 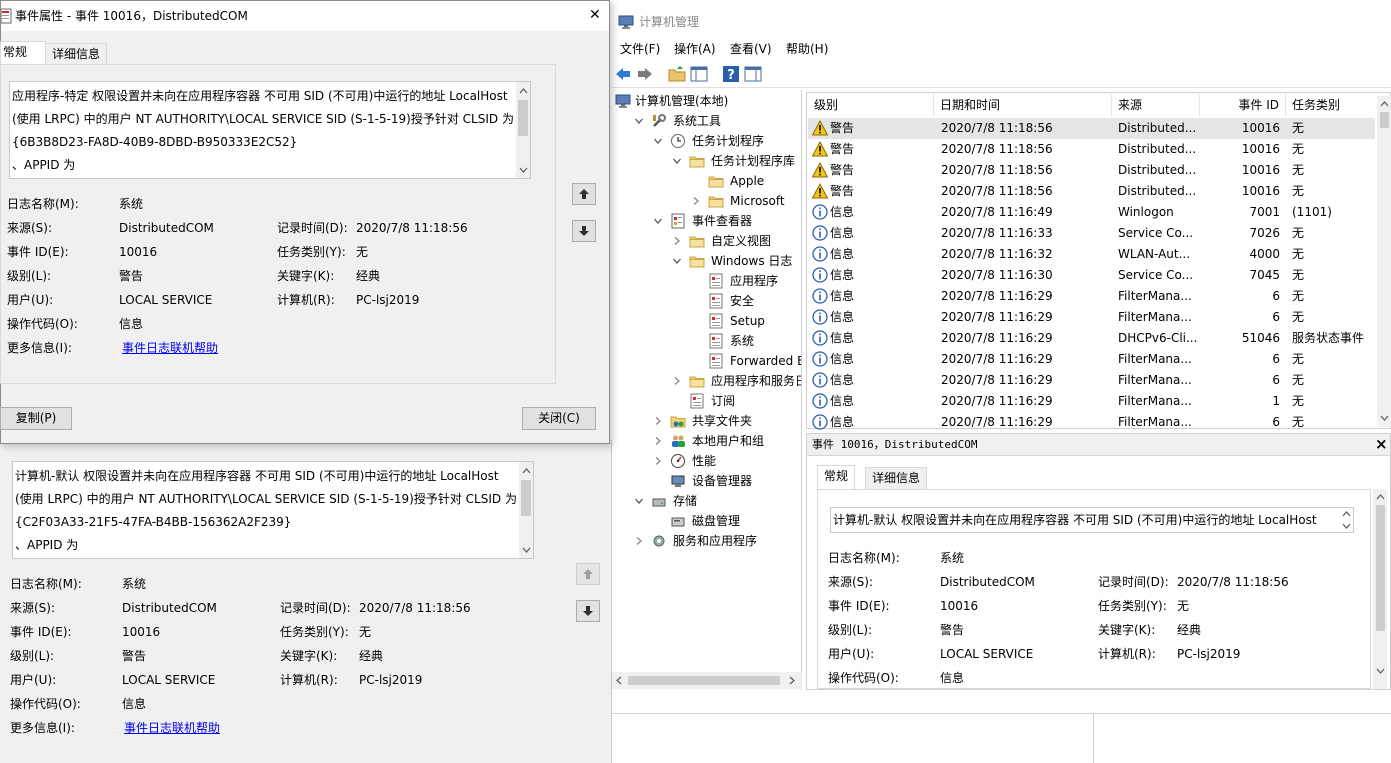 I want to click on tree-item: 磁盘管理, so click(x=706, y=521).